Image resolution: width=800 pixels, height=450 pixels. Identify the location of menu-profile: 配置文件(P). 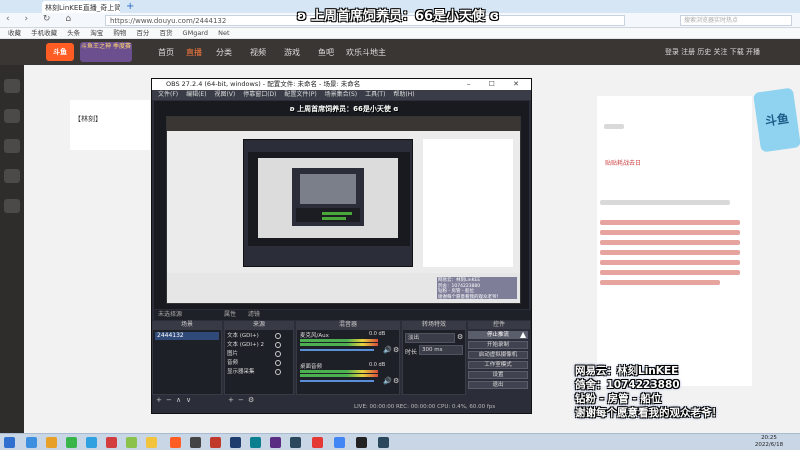
(300, 95).